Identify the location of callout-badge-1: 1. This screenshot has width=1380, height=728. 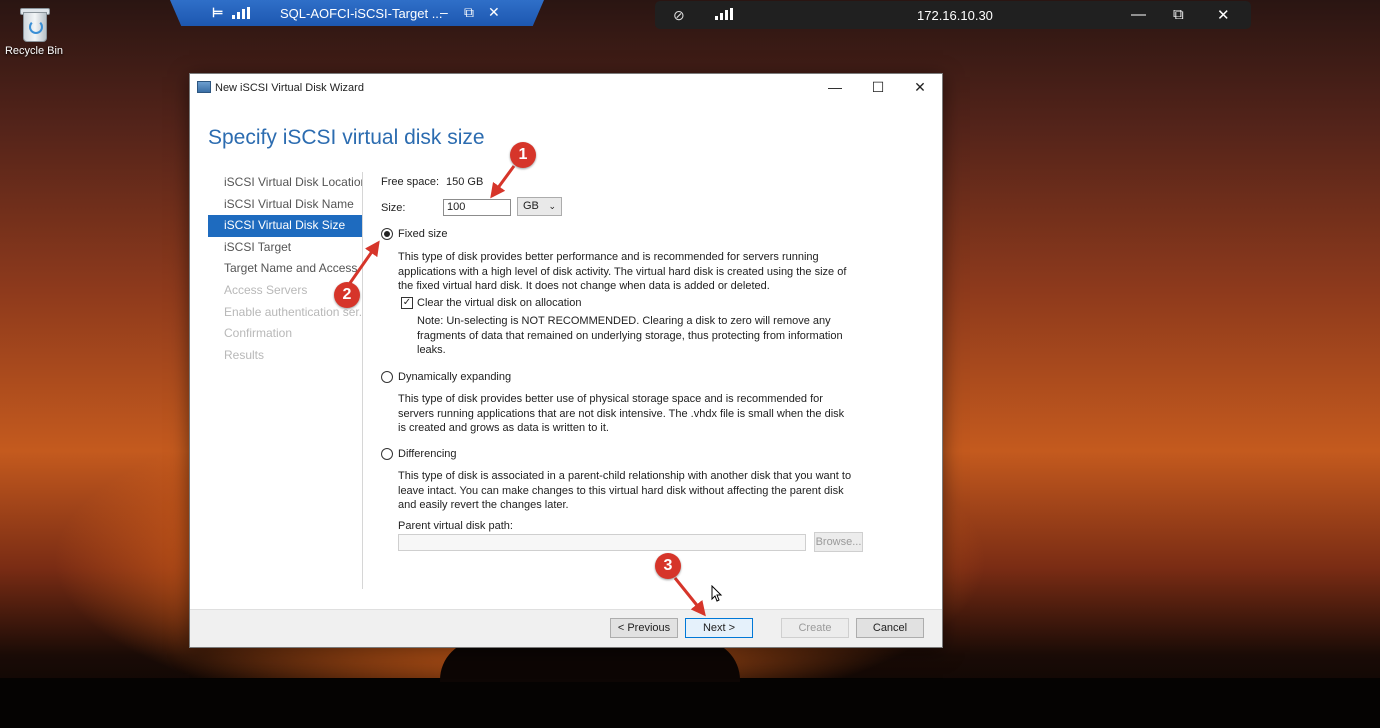
(523, 155).